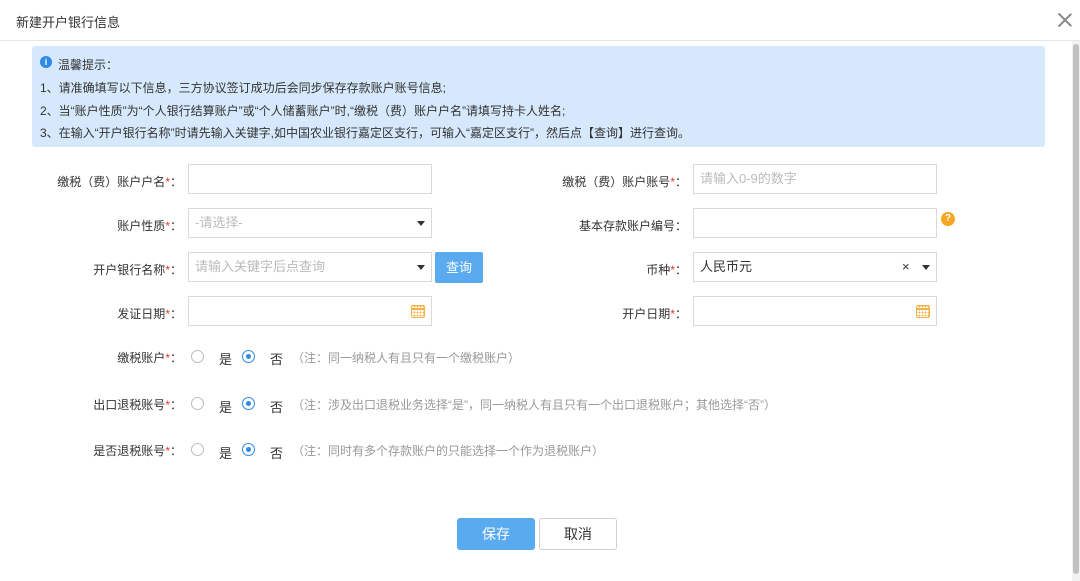 Image resolution: width=1080 pixels, height=581 pixels. I want to click on tax-account-no-label: 否, so click(276, 358).